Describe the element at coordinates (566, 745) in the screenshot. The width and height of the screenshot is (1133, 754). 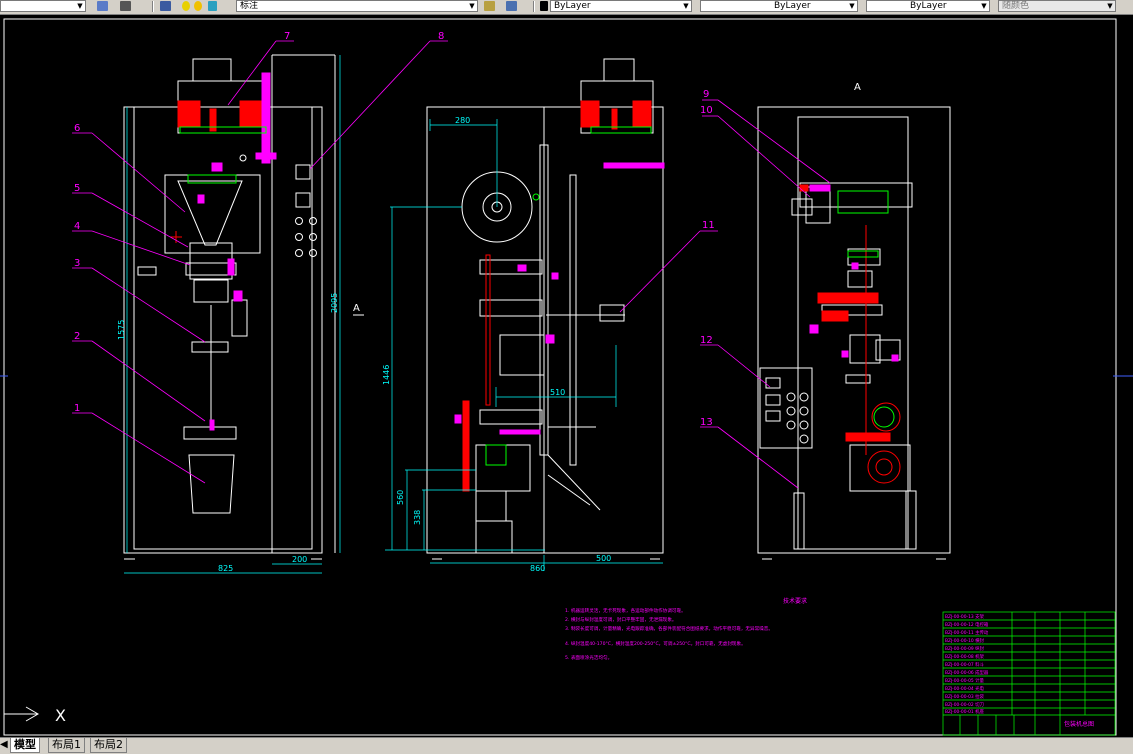
I see `layout-tab-bar: ◀ 模型 布局1 布局2` at that location.